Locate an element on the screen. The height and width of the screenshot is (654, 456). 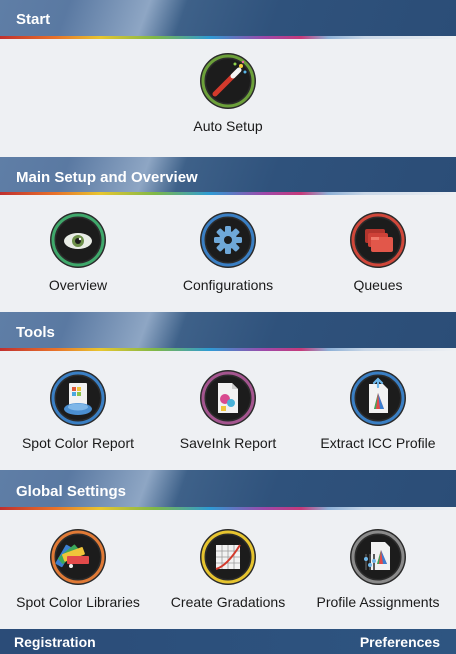
gear-icon is located at coordinates (228, 240).